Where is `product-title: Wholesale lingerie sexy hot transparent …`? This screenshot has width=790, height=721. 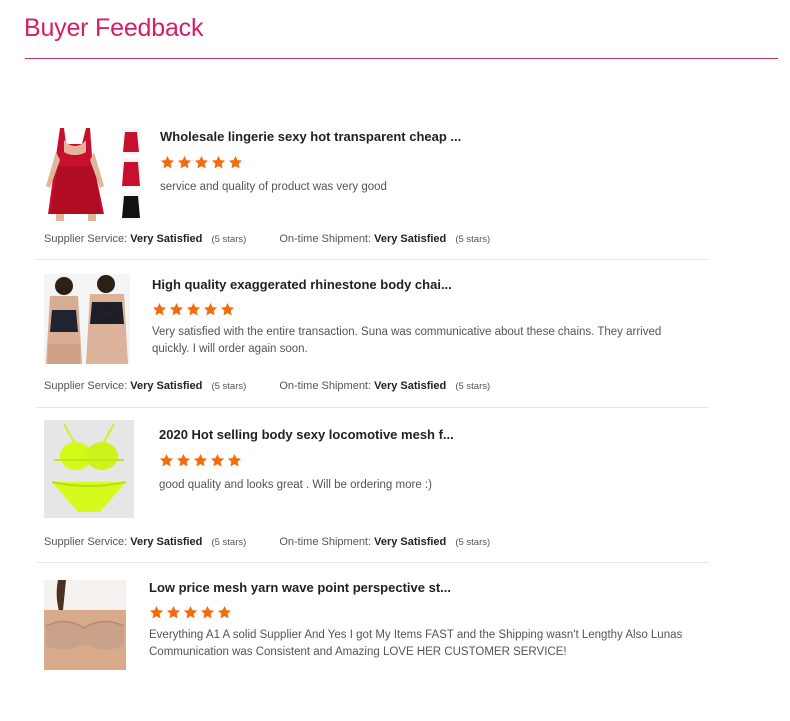
product-title: Wholesale lingerie sexy hot transparent … is located at coordinates (310, 136).